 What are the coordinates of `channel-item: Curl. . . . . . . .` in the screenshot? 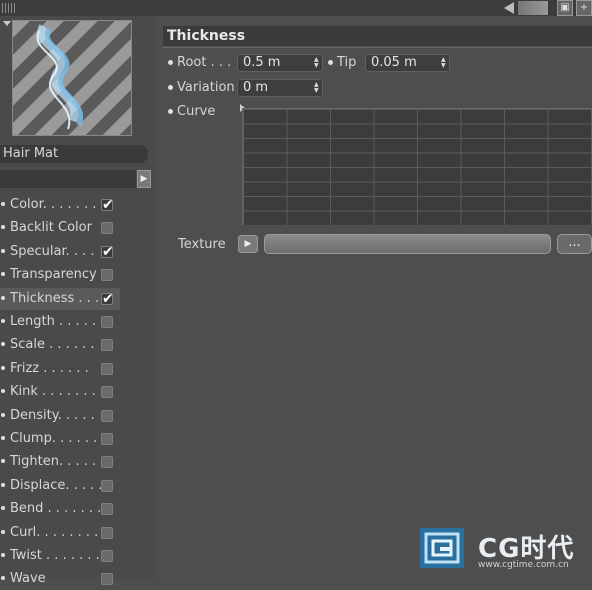 It's located at (60, 533).